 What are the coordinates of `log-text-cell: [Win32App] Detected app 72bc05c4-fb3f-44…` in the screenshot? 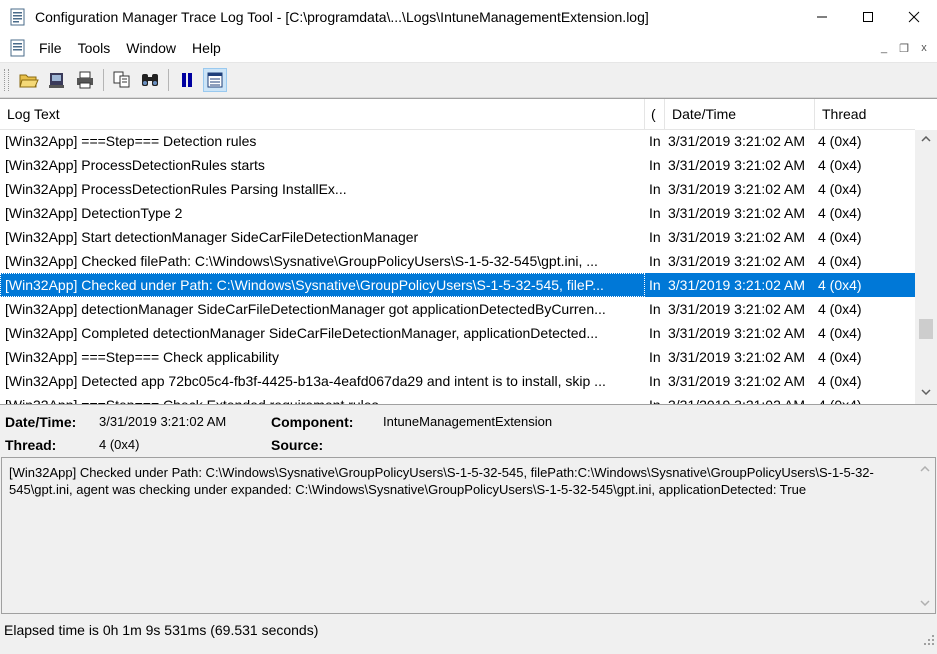 It's located at (305, 381).